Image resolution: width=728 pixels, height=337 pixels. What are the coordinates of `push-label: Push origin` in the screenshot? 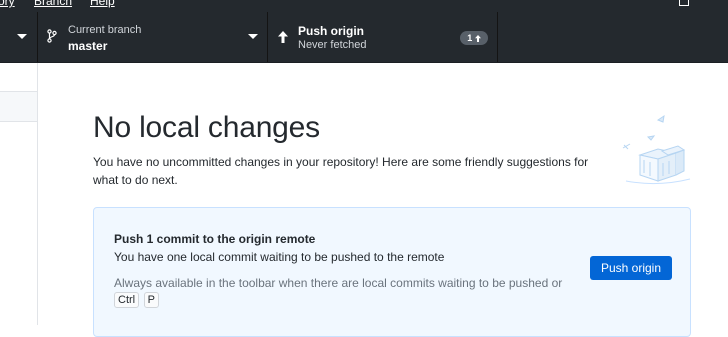 It's located at (331, 31).